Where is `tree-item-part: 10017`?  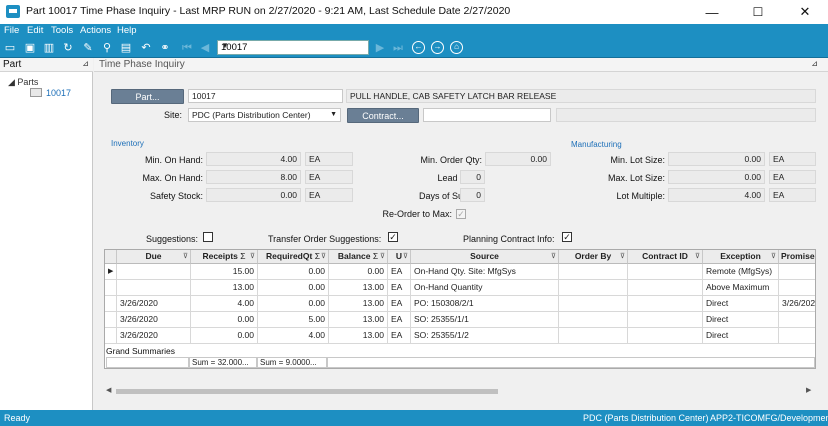
tree-item-part: 10017 is located at coordinates (50, 93).